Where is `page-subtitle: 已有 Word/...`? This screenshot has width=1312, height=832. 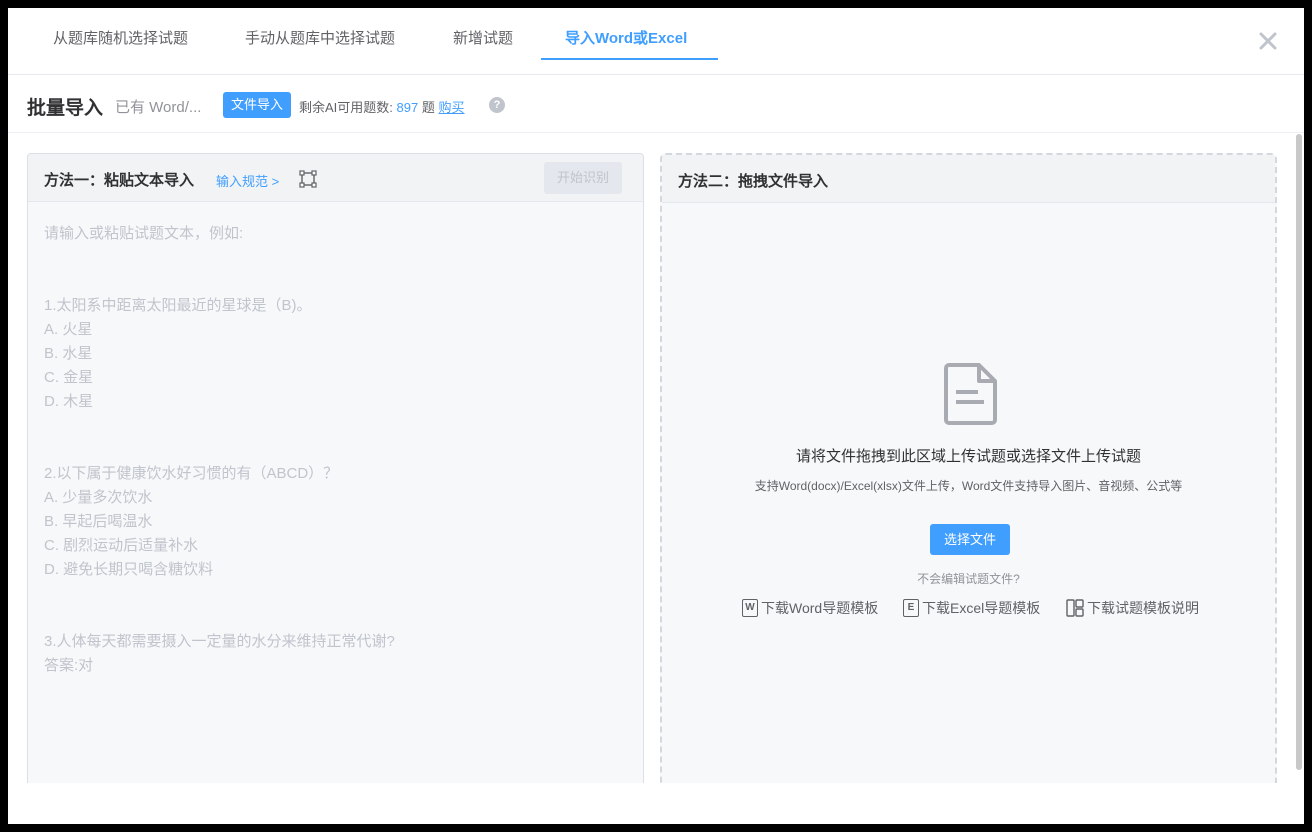
page-subtitle: 已有 Word/... is located at coordinates (158, 107).